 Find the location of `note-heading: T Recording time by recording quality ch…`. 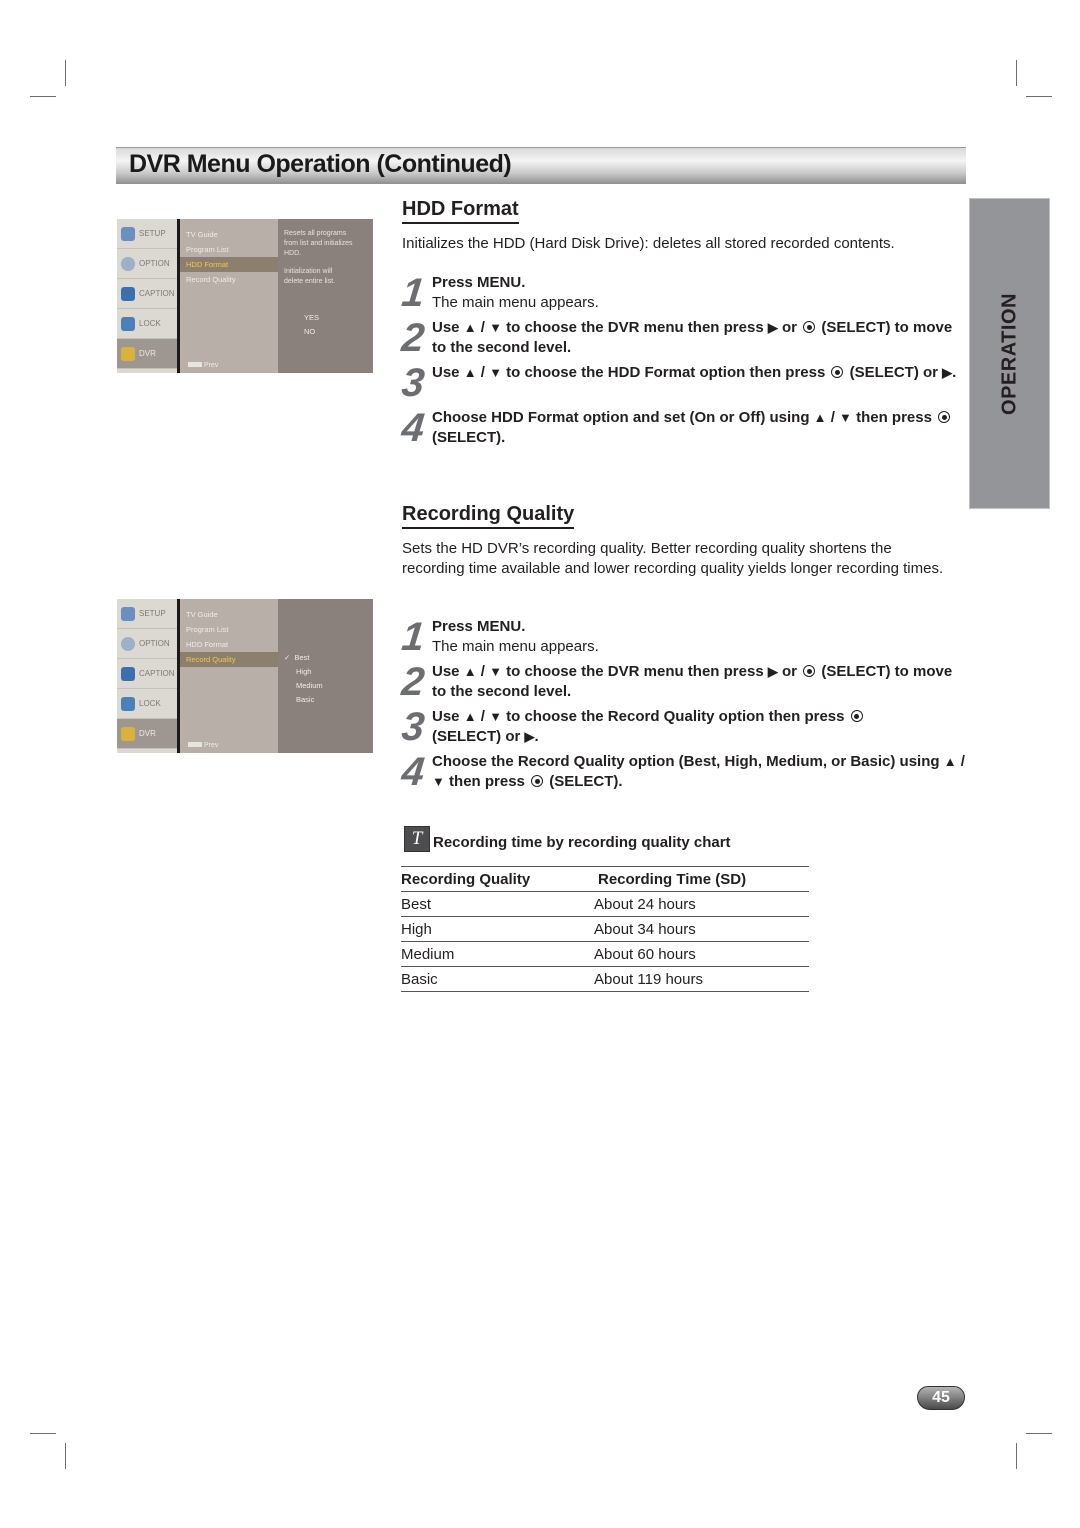

note-heading: T Recording time by recording quality ch… is located at coordinates (567, 839).